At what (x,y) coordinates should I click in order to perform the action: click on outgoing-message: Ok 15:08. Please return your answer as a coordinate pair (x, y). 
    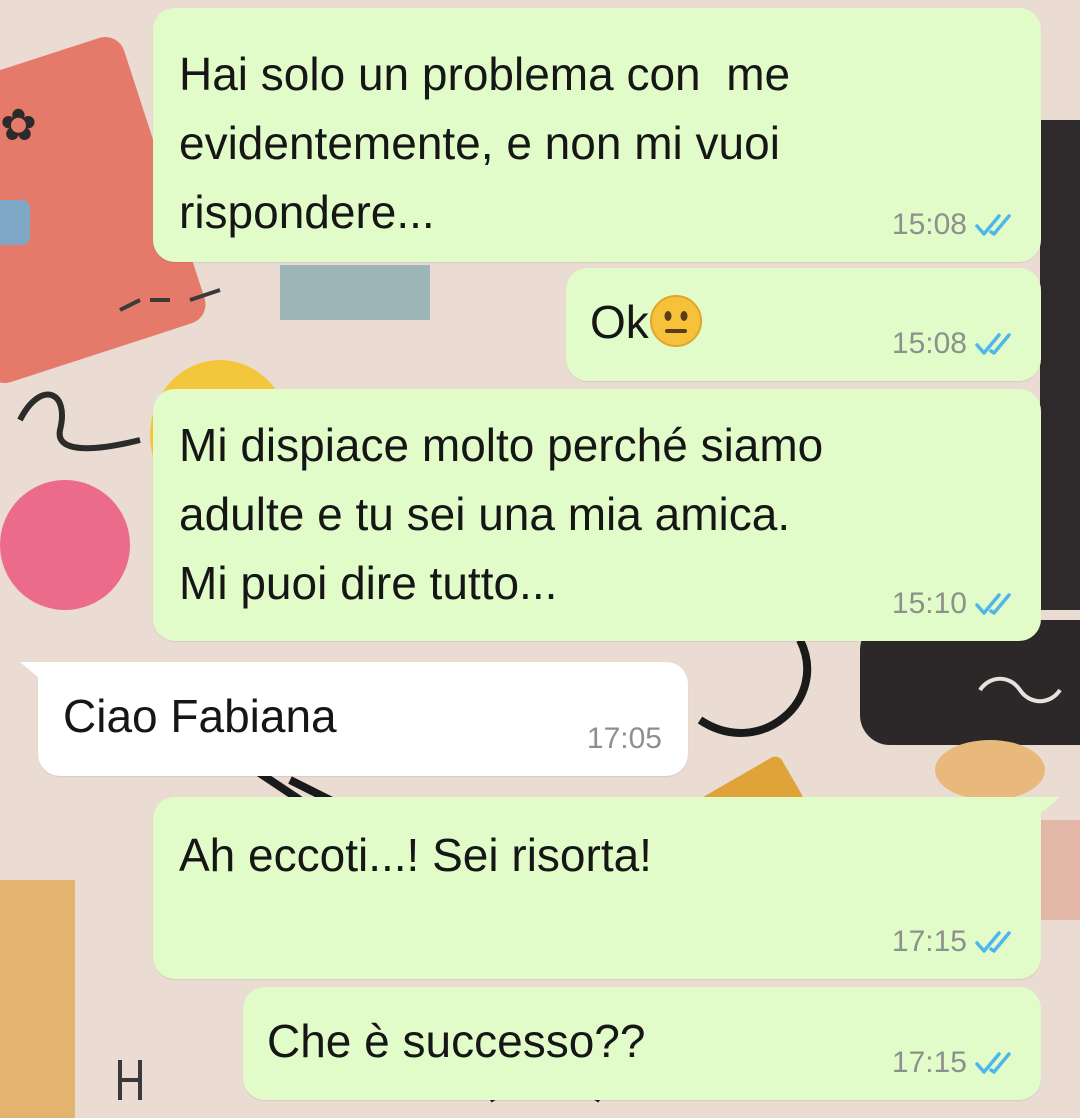
    Looking at the image, I should click on (803, 324).